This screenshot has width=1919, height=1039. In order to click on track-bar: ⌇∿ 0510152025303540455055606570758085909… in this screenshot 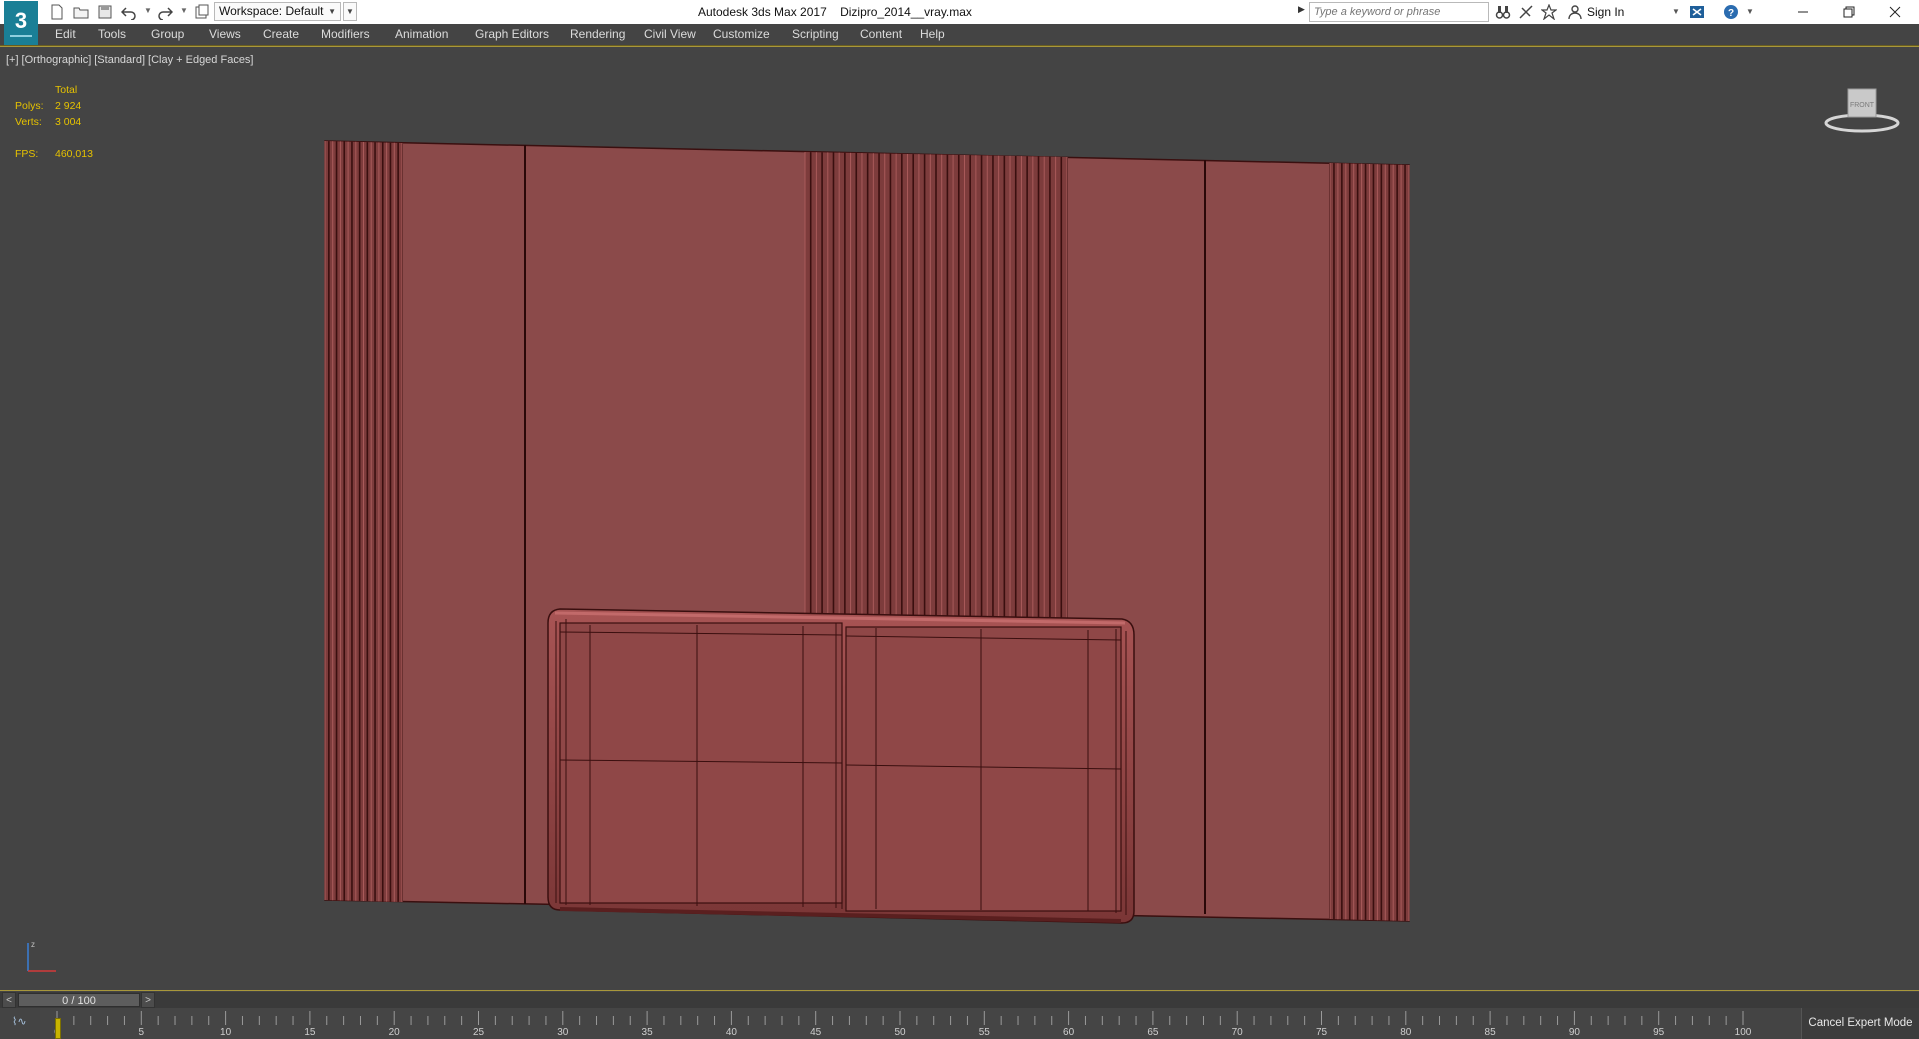, I will do `click(959, 1023)`.